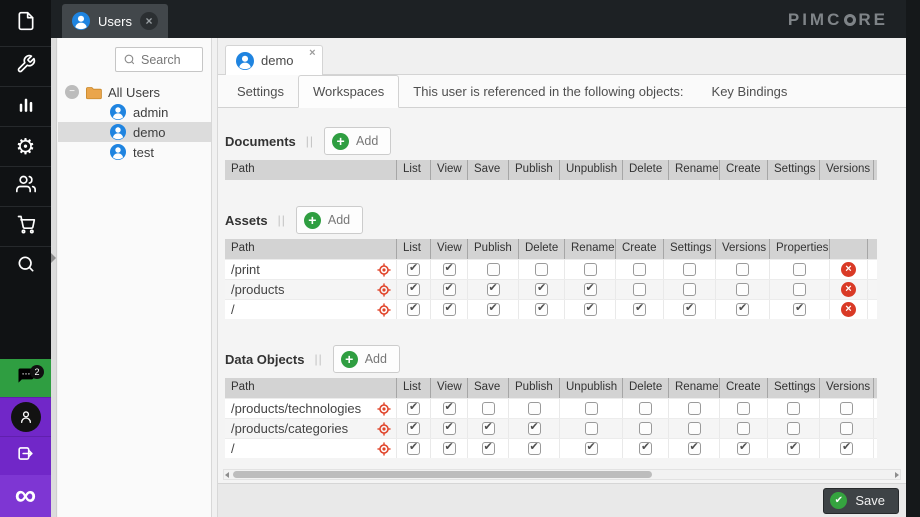  I want to click on settings-rail-button: ⚙, so click(25, 146).